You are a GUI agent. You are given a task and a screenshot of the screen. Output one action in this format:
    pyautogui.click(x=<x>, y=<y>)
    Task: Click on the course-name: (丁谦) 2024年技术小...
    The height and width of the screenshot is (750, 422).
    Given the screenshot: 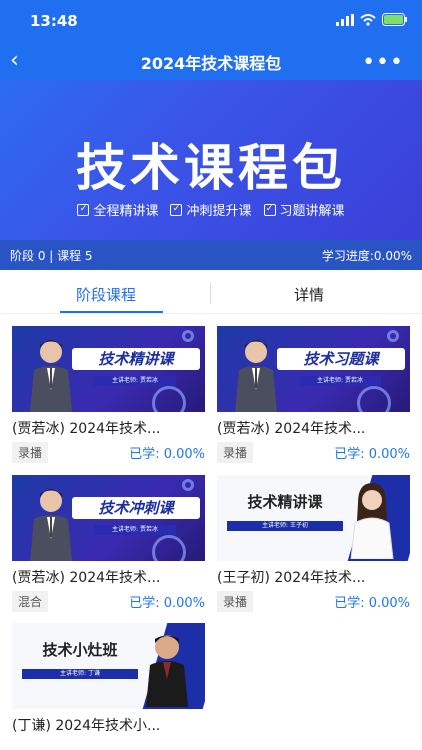 What is the action you would take?
    pyautogui.click(x=86, y=726)
    